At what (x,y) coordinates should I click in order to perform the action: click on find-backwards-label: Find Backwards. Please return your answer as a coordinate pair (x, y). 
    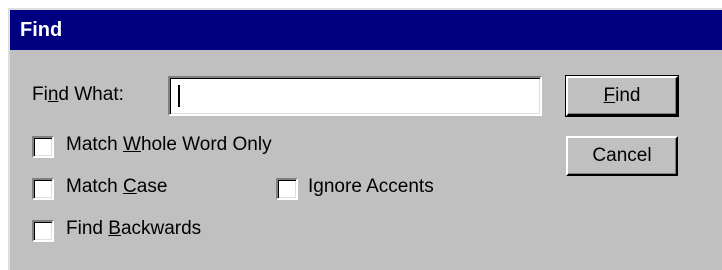
    Looking at the image, I should click on (133, 229).